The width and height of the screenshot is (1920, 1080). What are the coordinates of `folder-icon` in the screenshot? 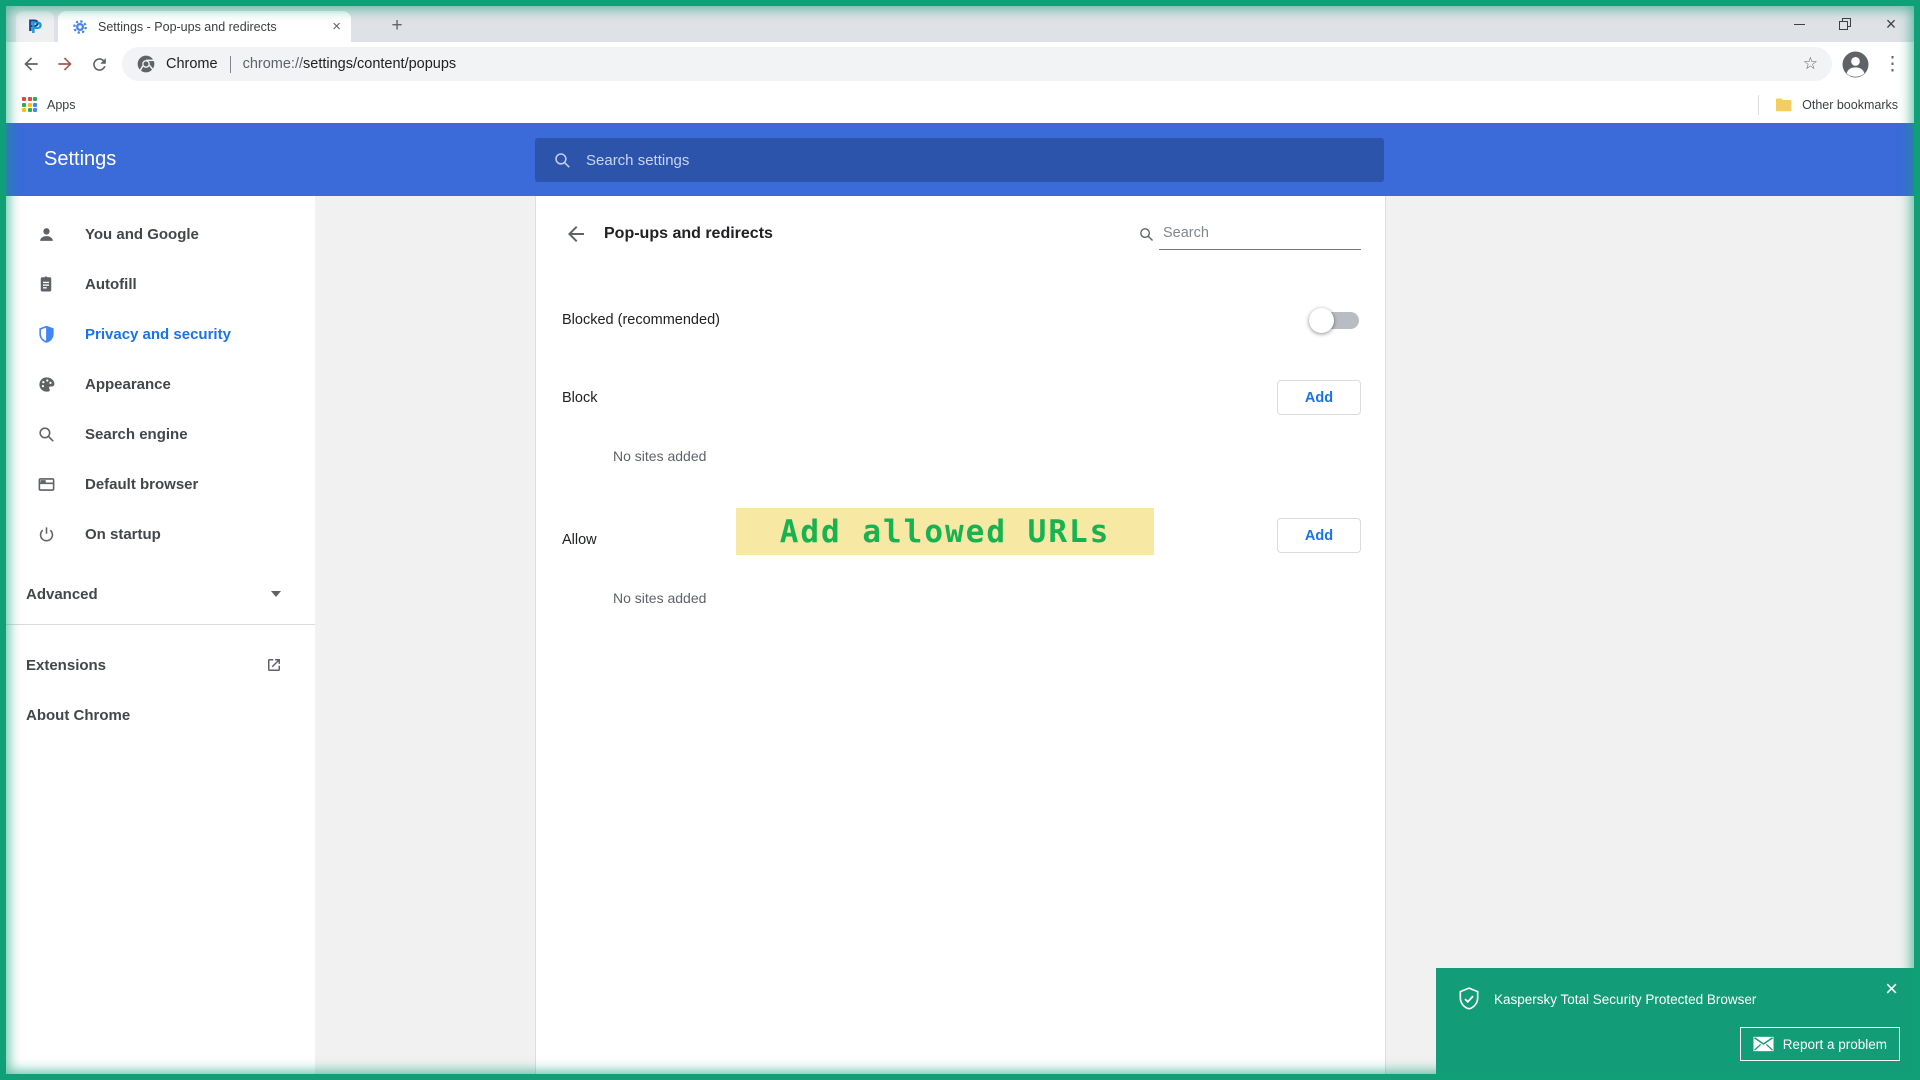 It's located at (1784, 105).